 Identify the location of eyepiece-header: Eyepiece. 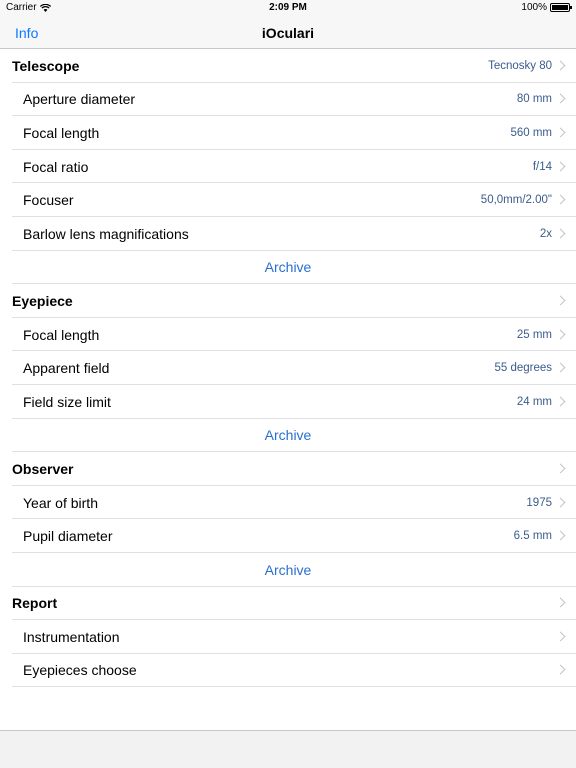
(42, 300).